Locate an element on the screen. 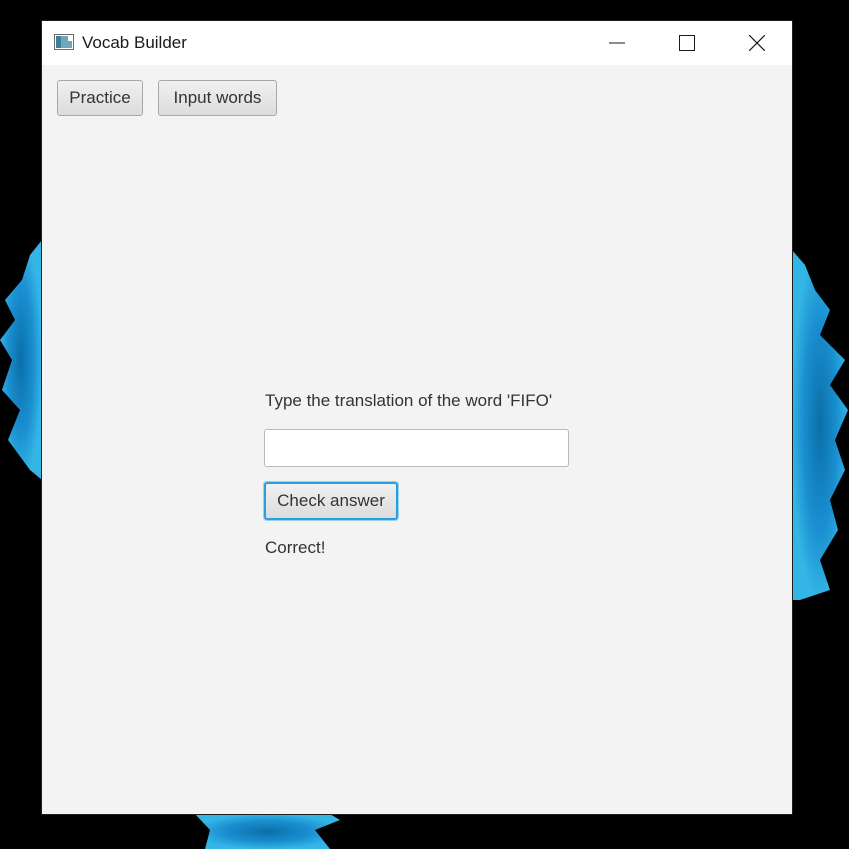 This screenshot has width=849, height=849. minimize-button is located at coordinates (617, 43).